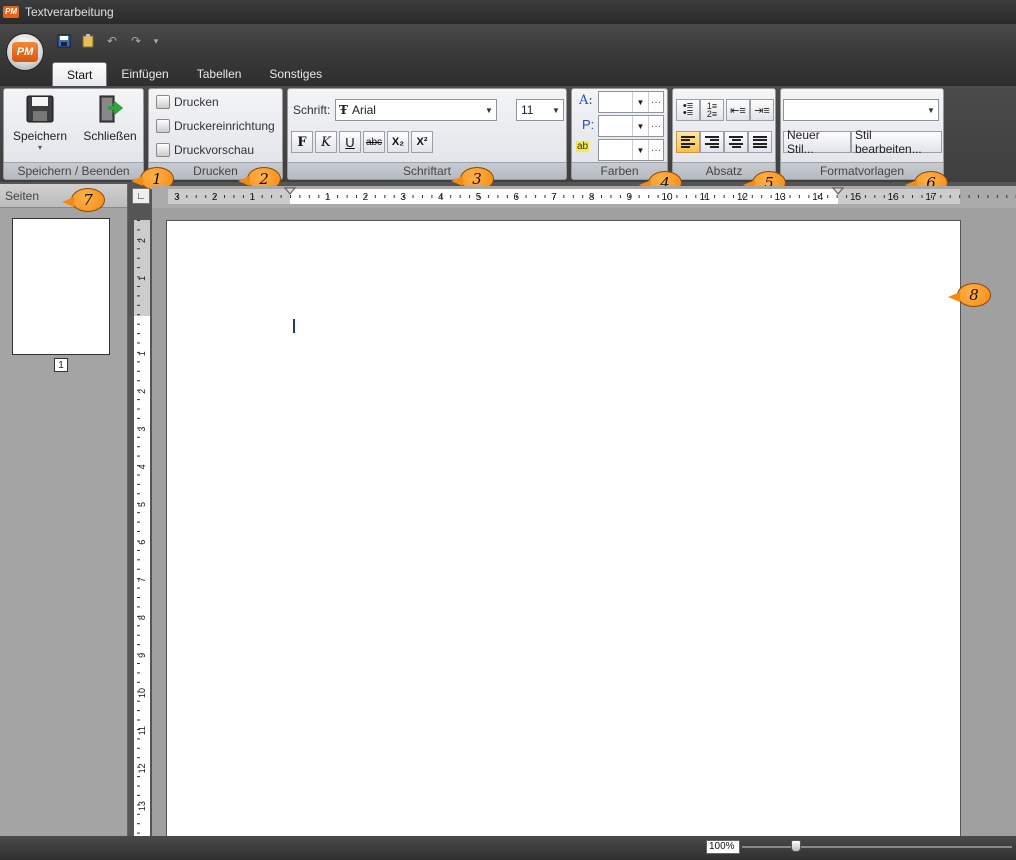 The image size is (1016, 860). I want to click on group-label-save: Speichern / Beenden, so click(73, 170).